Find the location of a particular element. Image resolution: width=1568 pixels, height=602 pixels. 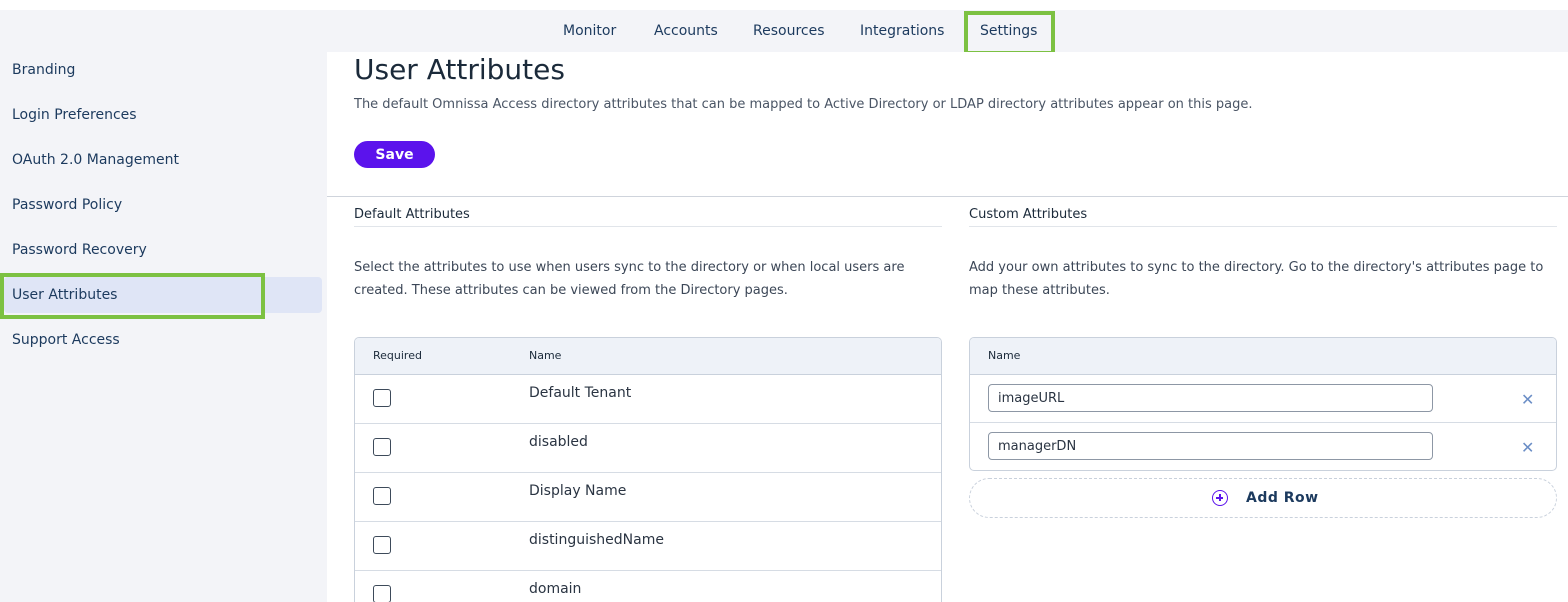

attribute-name: Default Tenant is located at coordinates (580, 393).